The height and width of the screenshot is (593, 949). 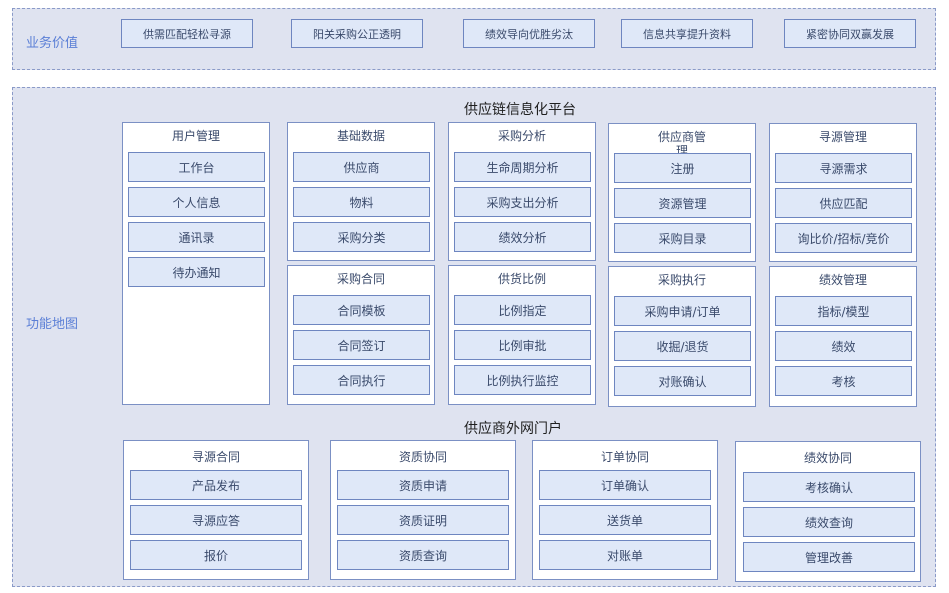 What do you see at coordinates (843, 203) in the screenshot?
I see `item-supply-matching: 供应匹配` at bounding box center [843, 203].